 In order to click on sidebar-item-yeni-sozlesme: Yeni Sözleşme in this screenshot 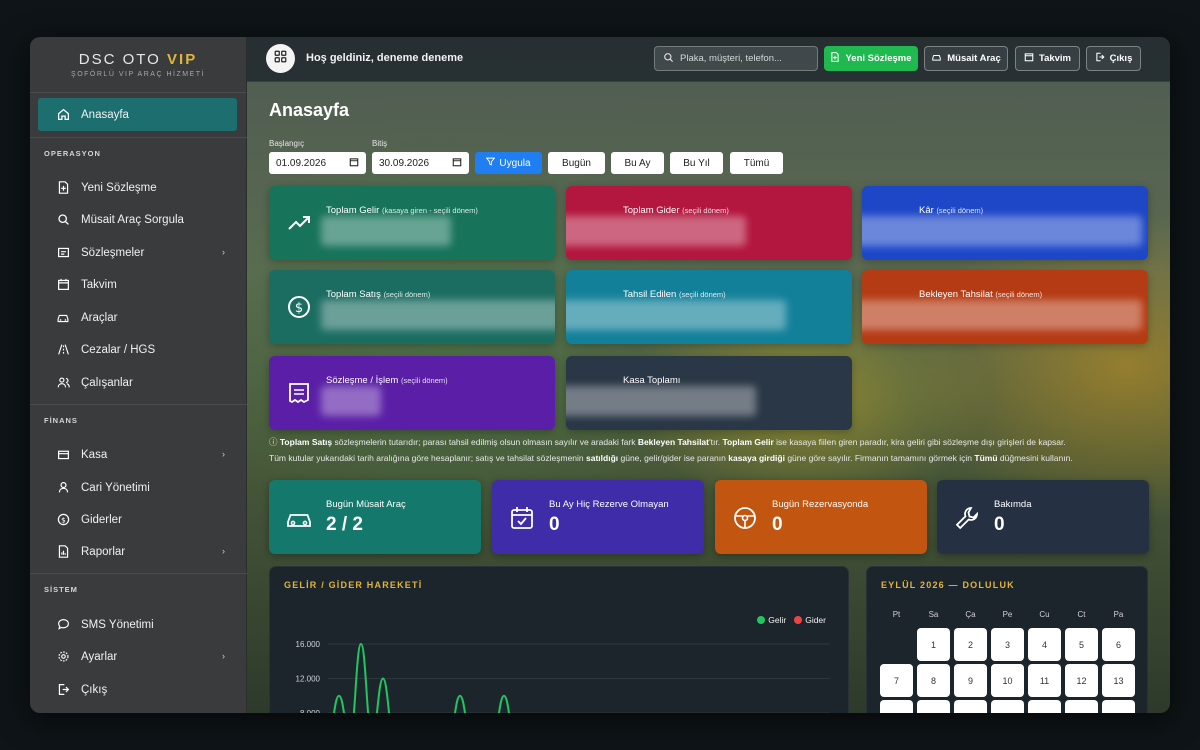, I will do `click(137, 187)`.